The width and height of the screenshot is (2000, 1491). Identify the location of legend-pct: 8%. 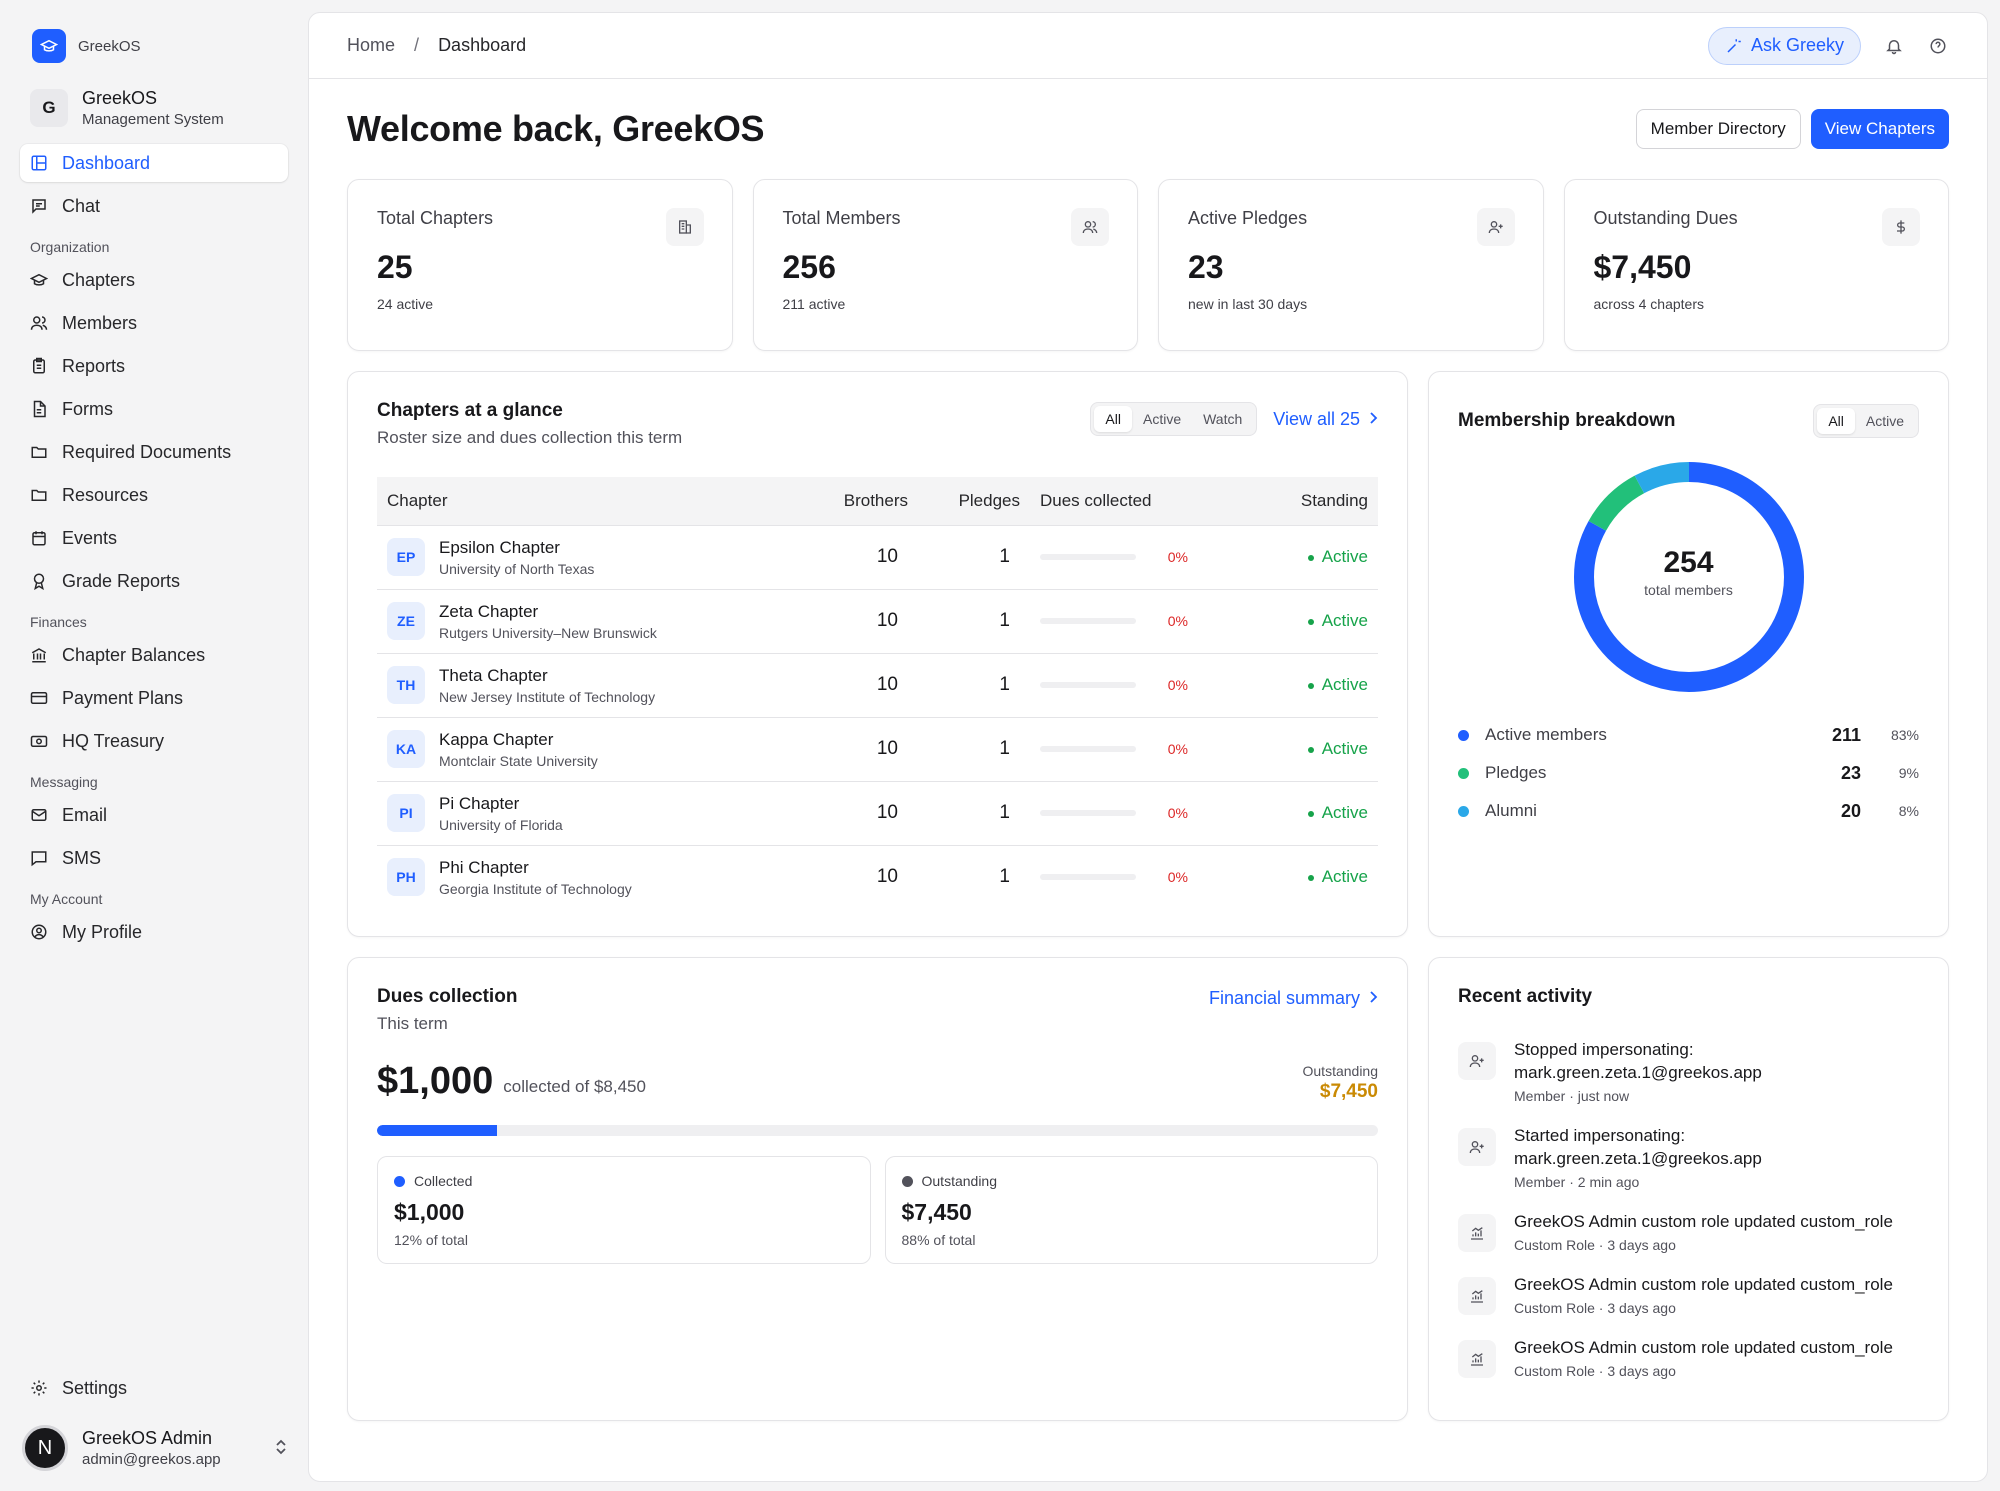
(1908, 811).